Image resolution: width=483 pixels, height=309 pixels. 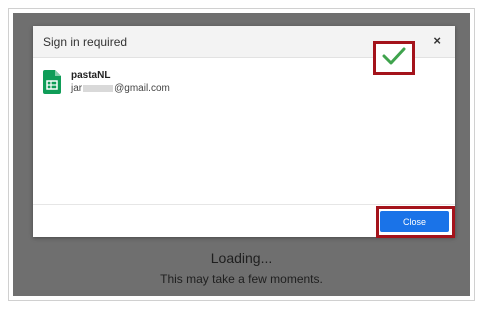 I want to click on dialog-title: Sign in required, so click(x=85, y=42).